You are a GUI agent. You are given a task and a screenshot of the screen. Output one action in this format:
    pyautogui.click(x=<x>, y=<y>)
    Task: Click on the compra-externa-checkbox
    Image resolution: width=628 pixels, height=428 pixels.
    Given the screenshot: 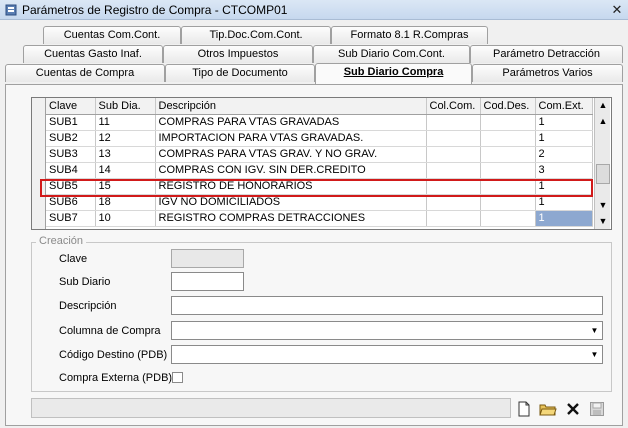 What is the action you would take?
    pyautogui.click(x=177, y=377)
    